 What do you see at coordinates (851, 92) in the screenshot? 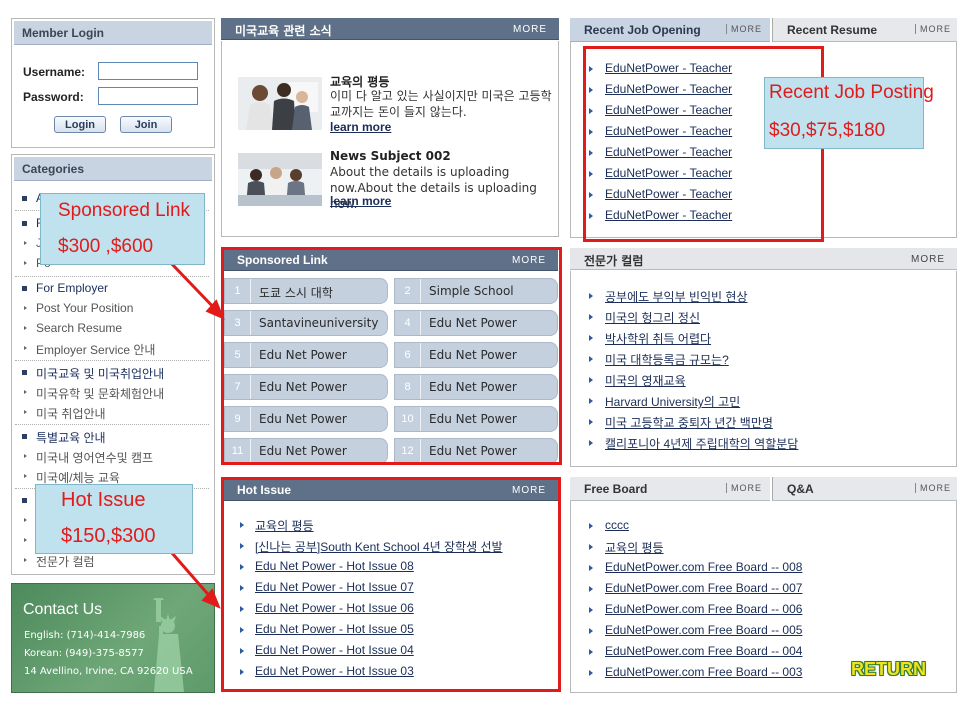
I see `annotation-jobs-line1: Recent Job Posting` at bounding box center [851, 92].